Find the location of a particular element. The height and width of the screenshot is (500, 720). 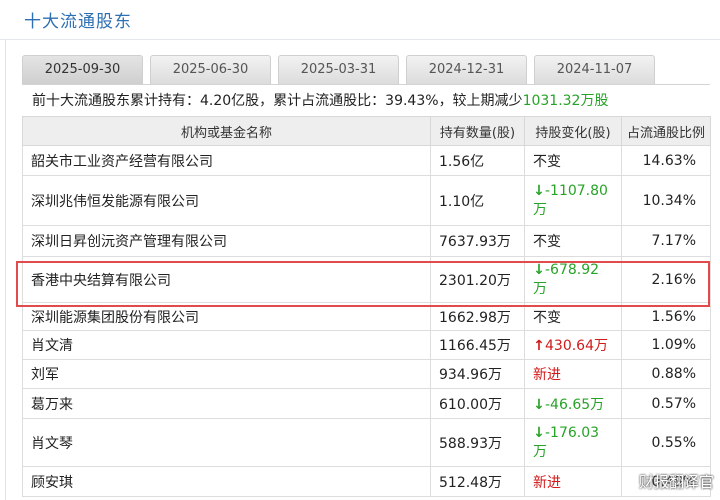

summary-change-value: 1031.32万股 is located at coordinates (565, 101).